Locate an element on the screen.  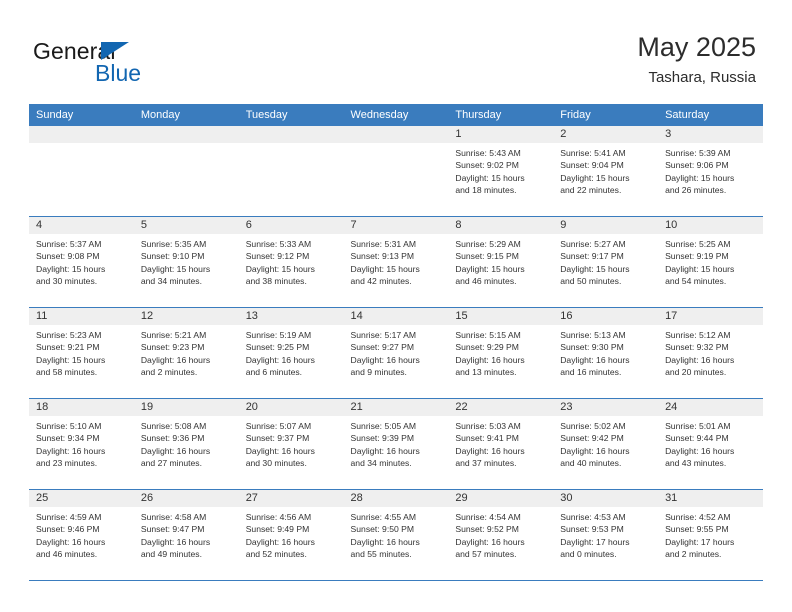
day-number: 2 is located at coordinates (606, 134).